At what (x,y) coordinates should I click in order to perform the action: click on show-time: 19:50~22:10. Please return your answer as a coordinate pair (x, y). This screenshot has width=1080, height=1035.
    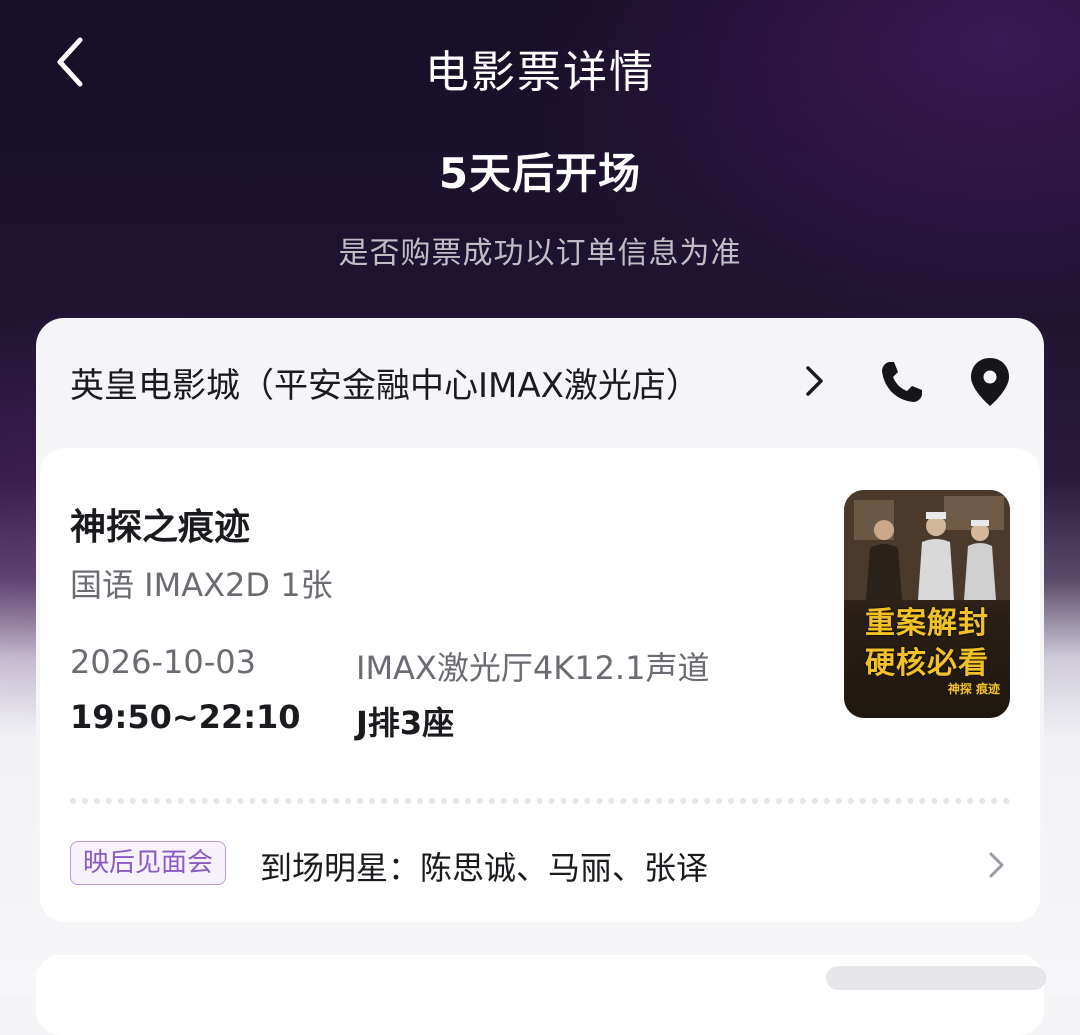
    Looking at the image, I should click on (185, 717).